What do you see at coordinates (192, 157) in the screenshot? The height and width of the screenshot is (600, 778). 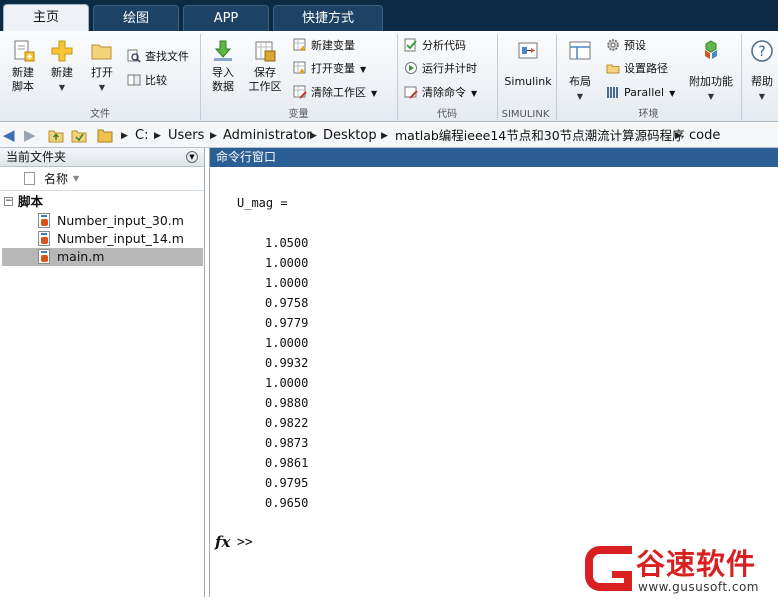 I see `panel-menu-icon: ▼` at bounding box center [192, 157].